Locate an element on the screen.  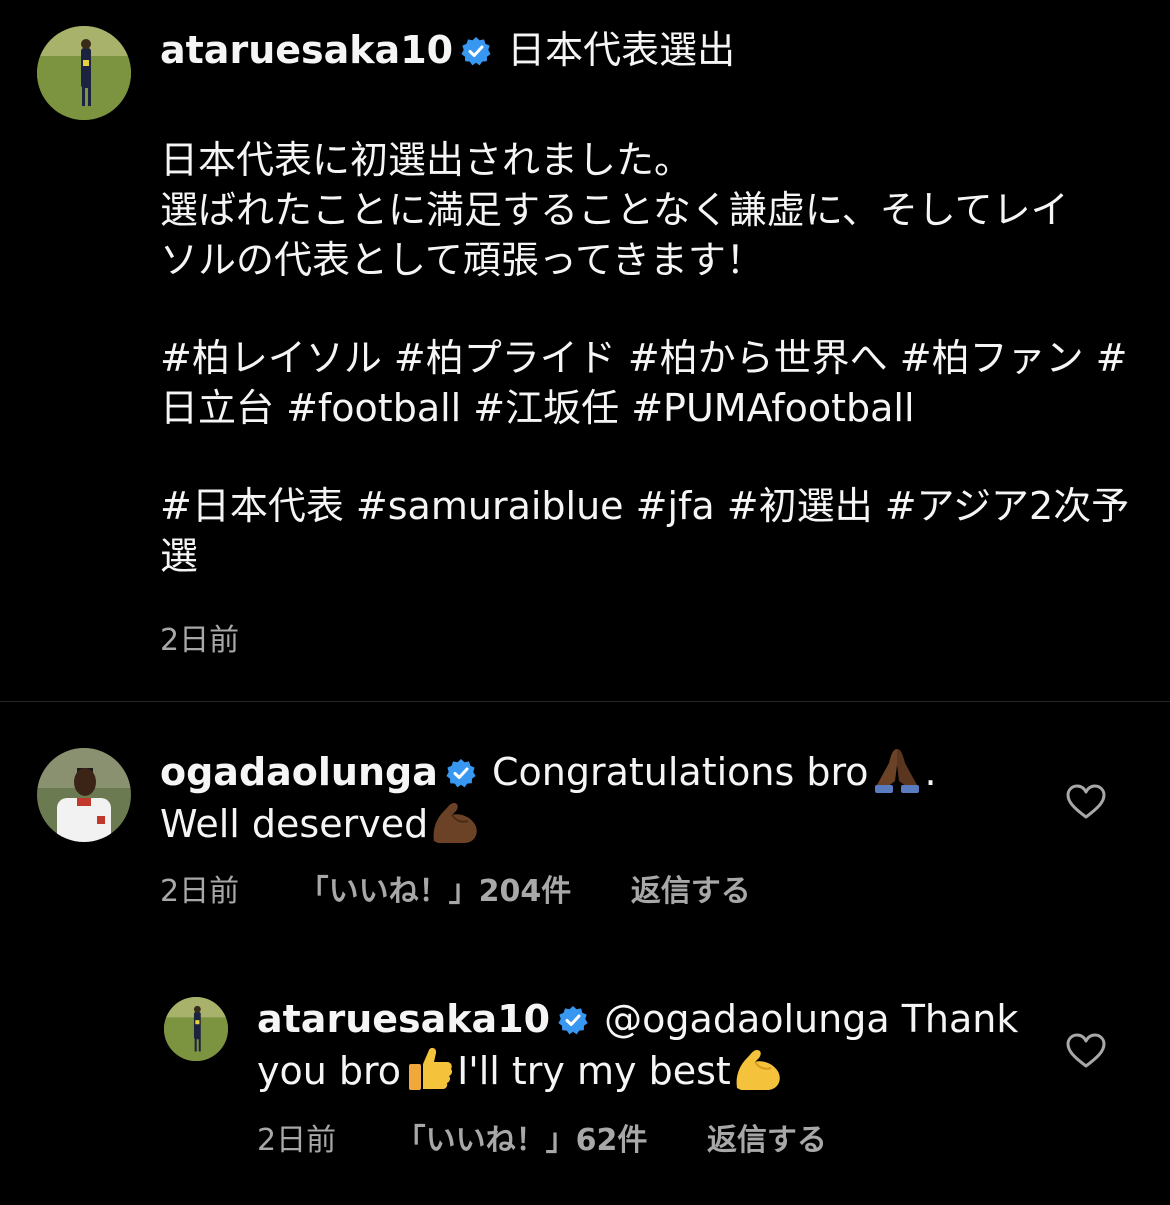
caption-title: 日本代表選出 is located at coordinates (621, 50).